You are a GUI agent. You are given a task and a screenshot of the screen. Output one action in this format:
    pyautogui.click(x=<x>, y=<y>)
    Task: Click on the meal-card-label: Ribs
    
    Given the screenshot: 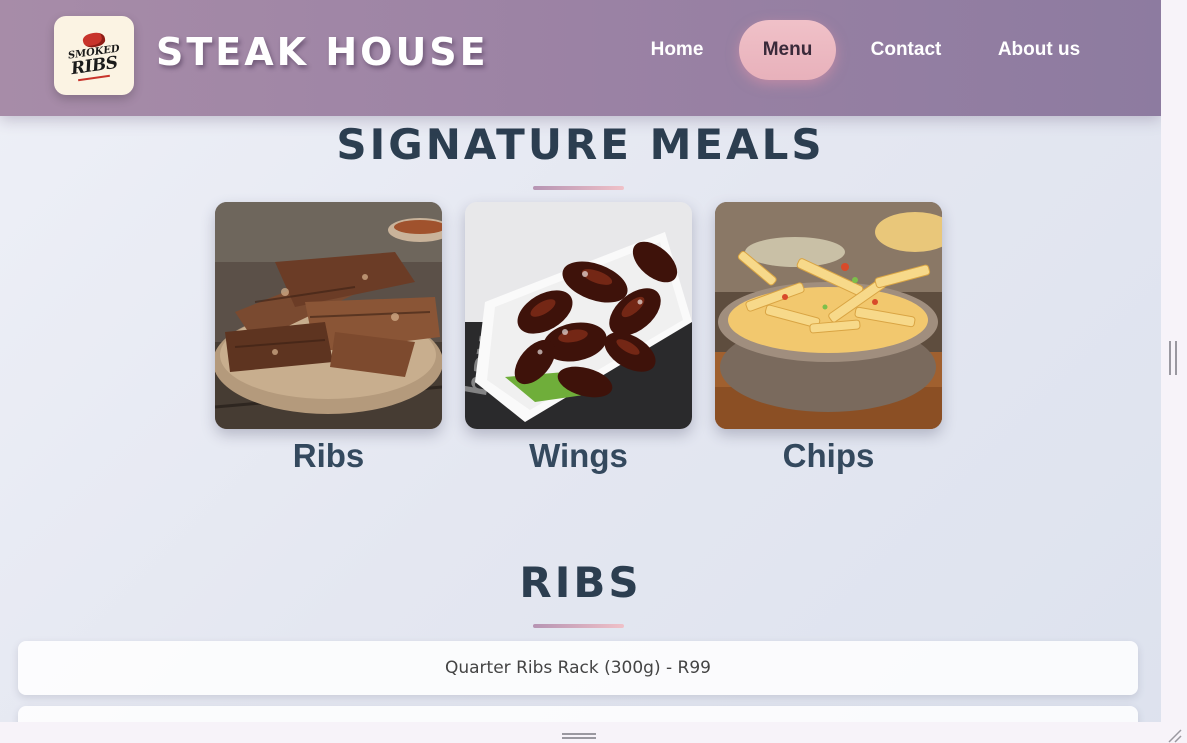 What is the action you would take?
    pyautogui.click(x=328, y=455)
    